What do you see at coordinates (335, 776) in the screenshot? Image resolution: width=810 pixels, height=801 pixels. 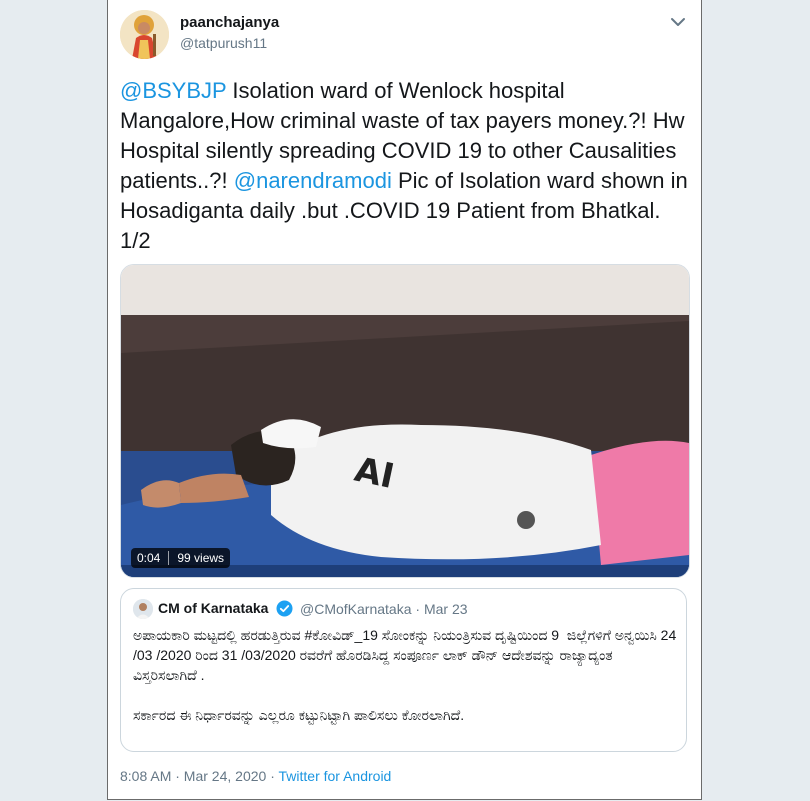 I see `tweet-source-link: Twitter for Android` at bounding box center [335, 776].